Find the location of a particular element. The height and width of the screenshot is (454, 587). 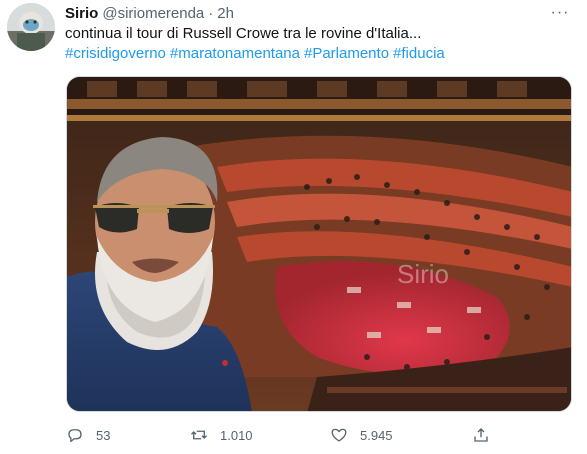

like-count: 5.945 is located at coordinates (376, 435).